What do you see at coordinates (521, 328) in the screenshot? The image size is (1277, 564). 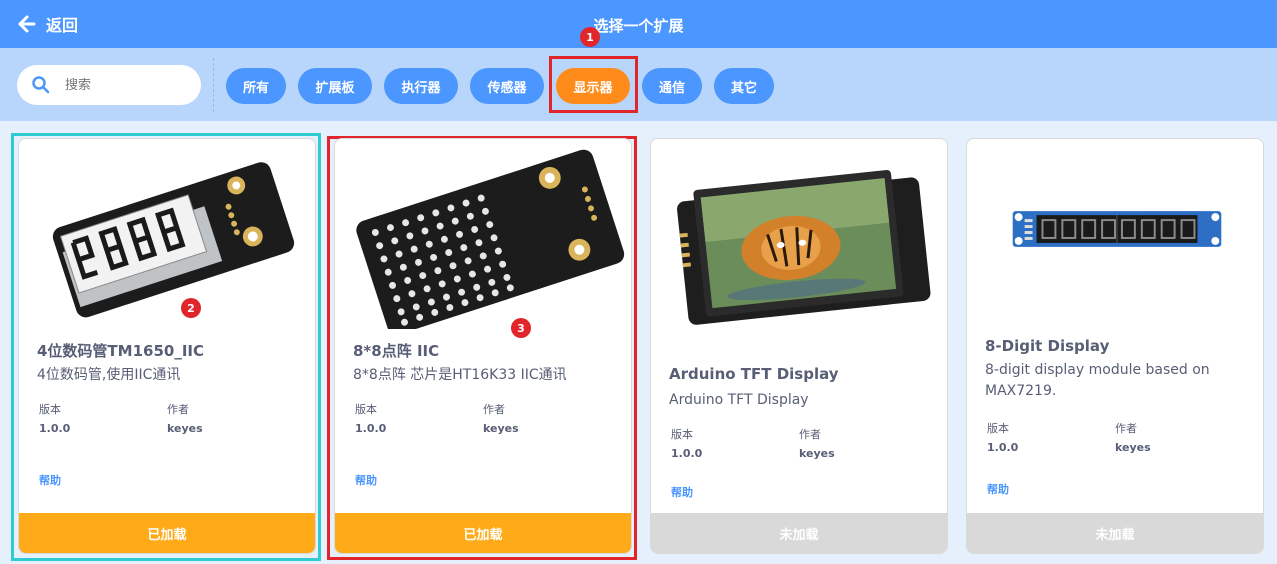 I see `step-badge-3: 3` at bounding box center [521, 328].